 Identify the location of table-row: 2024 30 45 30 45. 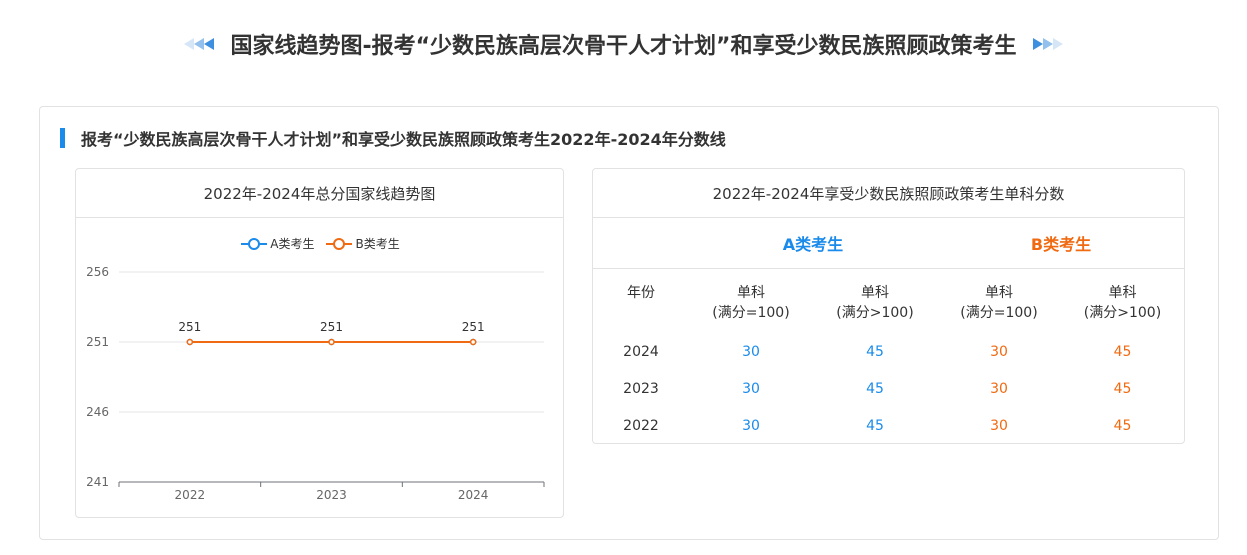
(888, 351).